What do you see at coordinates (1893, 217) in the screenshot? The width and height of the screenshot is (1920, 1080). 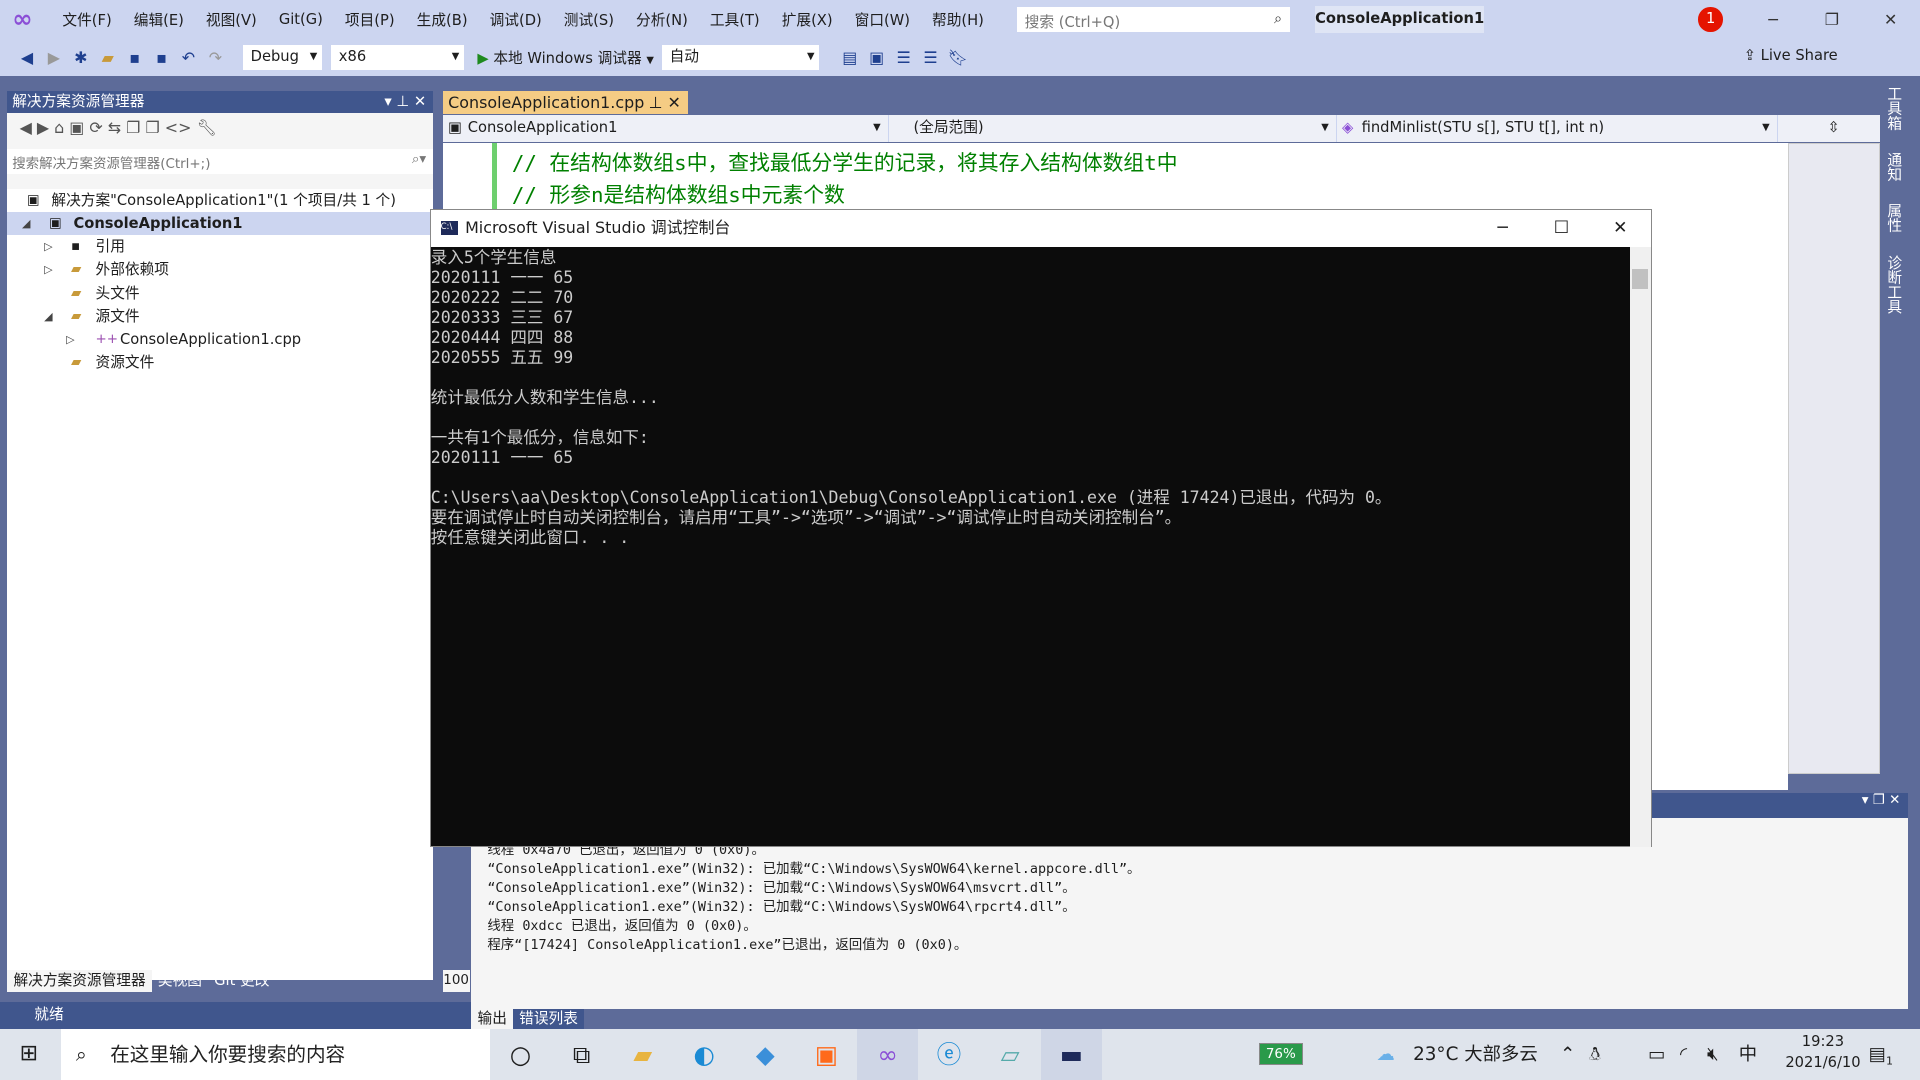 I see `side-tab-properties: 属性` at bounding box center [1893, 217].